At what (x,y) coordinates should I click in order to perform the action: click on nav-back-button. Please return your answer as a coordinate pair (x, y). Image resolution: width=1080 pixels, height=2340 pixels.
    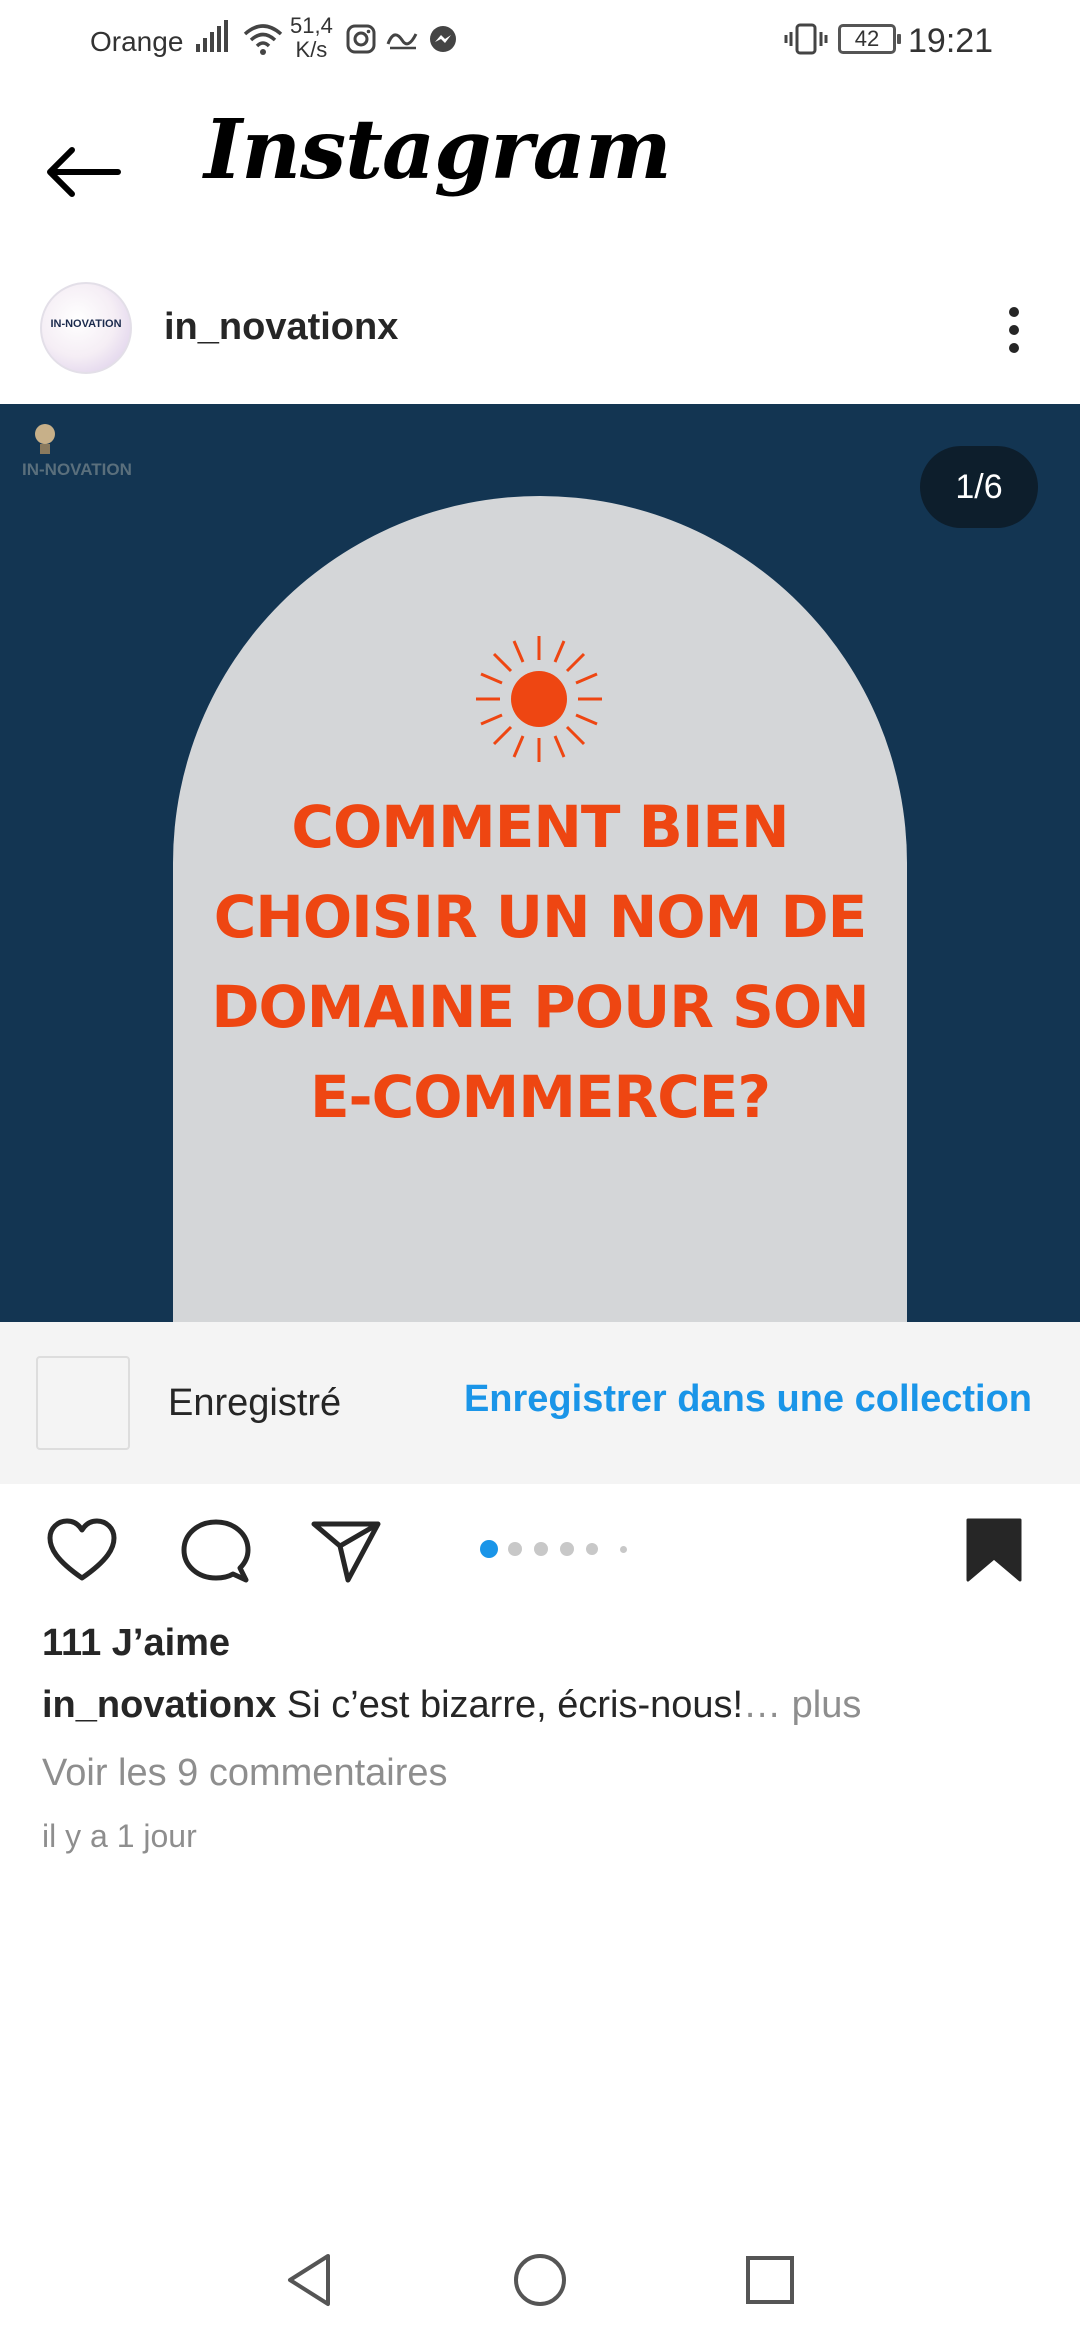
    Looking at the image, I should click on (310, 2282).